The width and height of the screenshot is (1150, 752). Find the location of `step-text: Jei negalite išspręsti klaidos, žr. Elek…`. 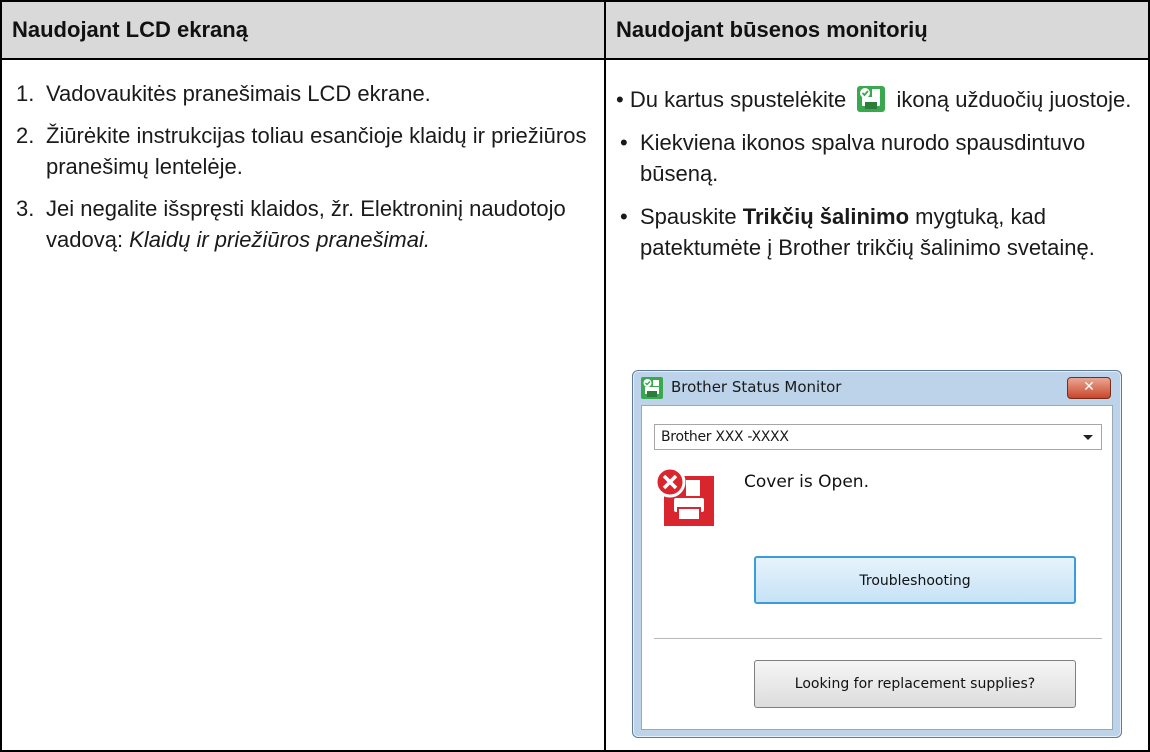

step-text: Jei negalite išspręsti klaidos, žr. Elek… is located at coordinates (318, 224).